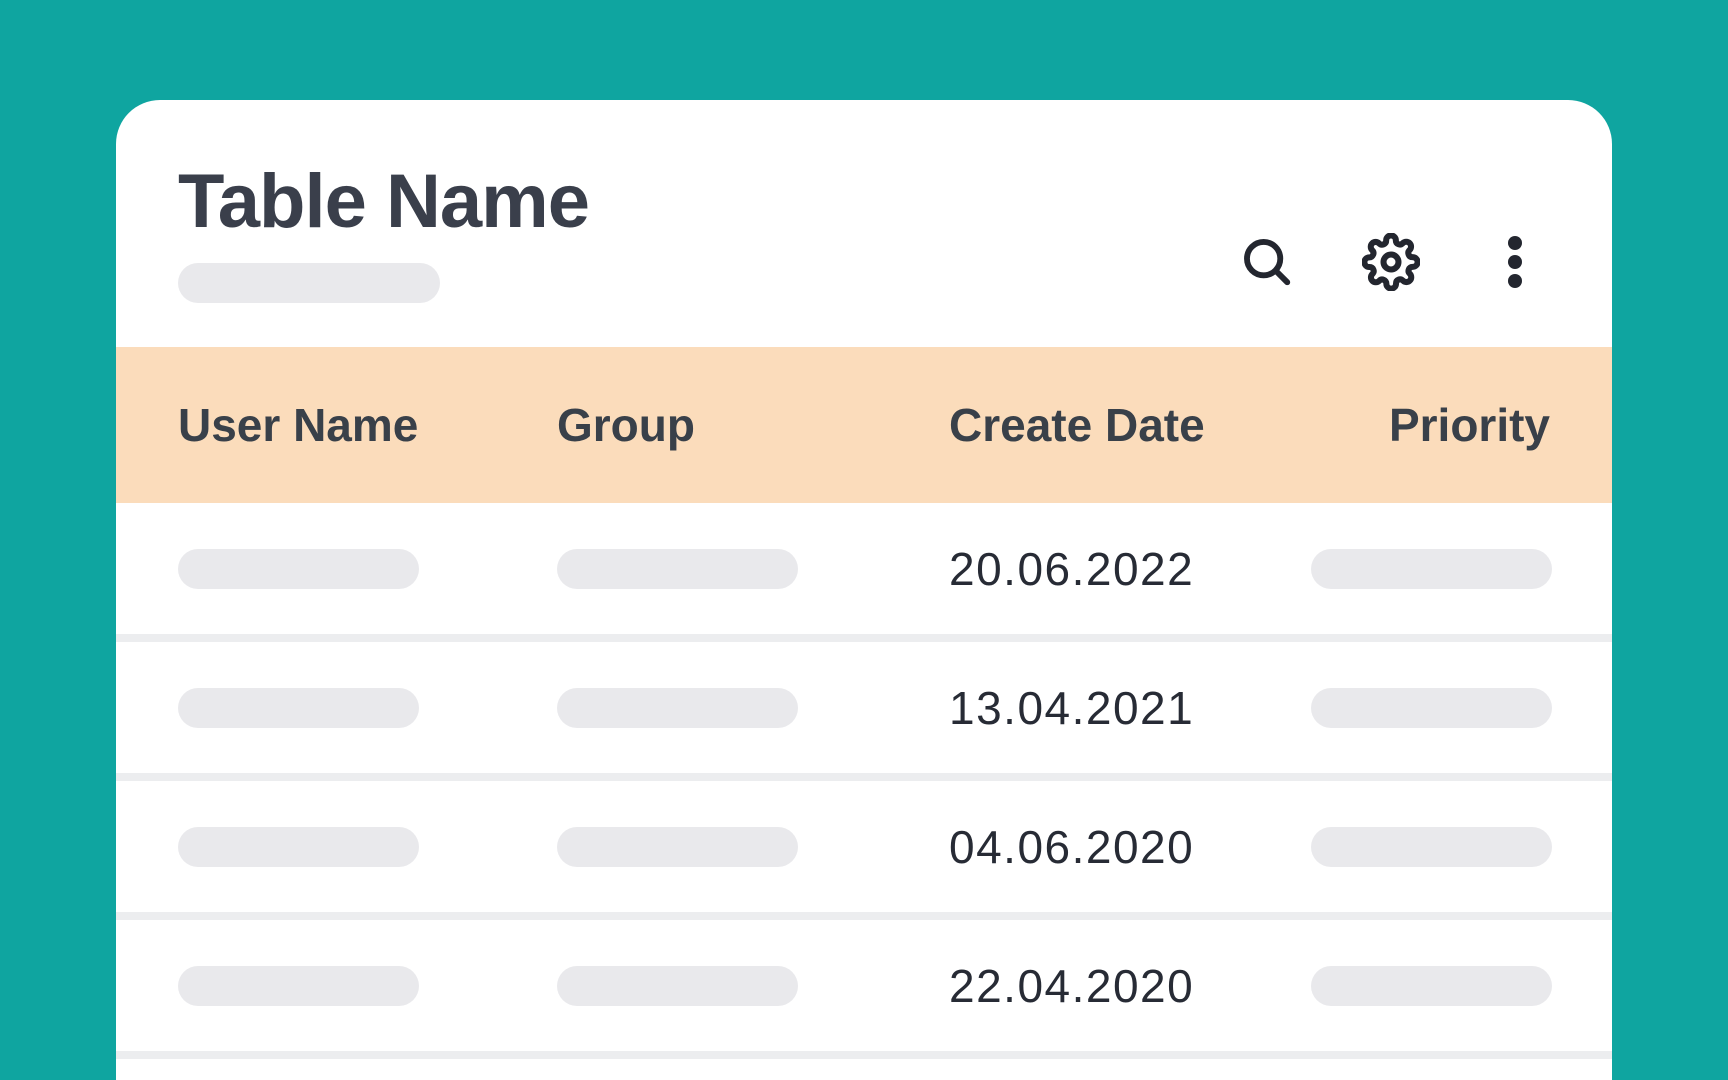 The image size is (1728, 1080). Describe the element at coordinates (309, 283) in the screenshot. I see `subtitle-placeholder` at that location.